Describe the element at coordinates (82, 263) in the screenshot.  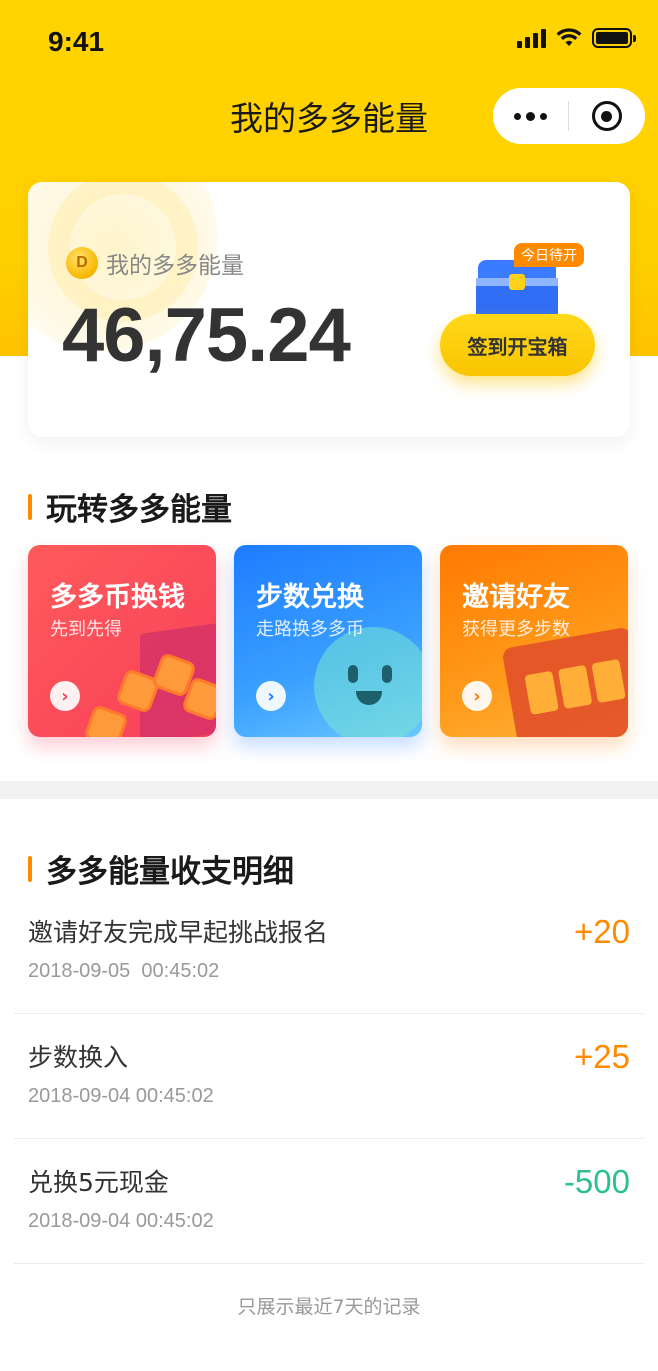
I see `coin-icon: D` at that location.